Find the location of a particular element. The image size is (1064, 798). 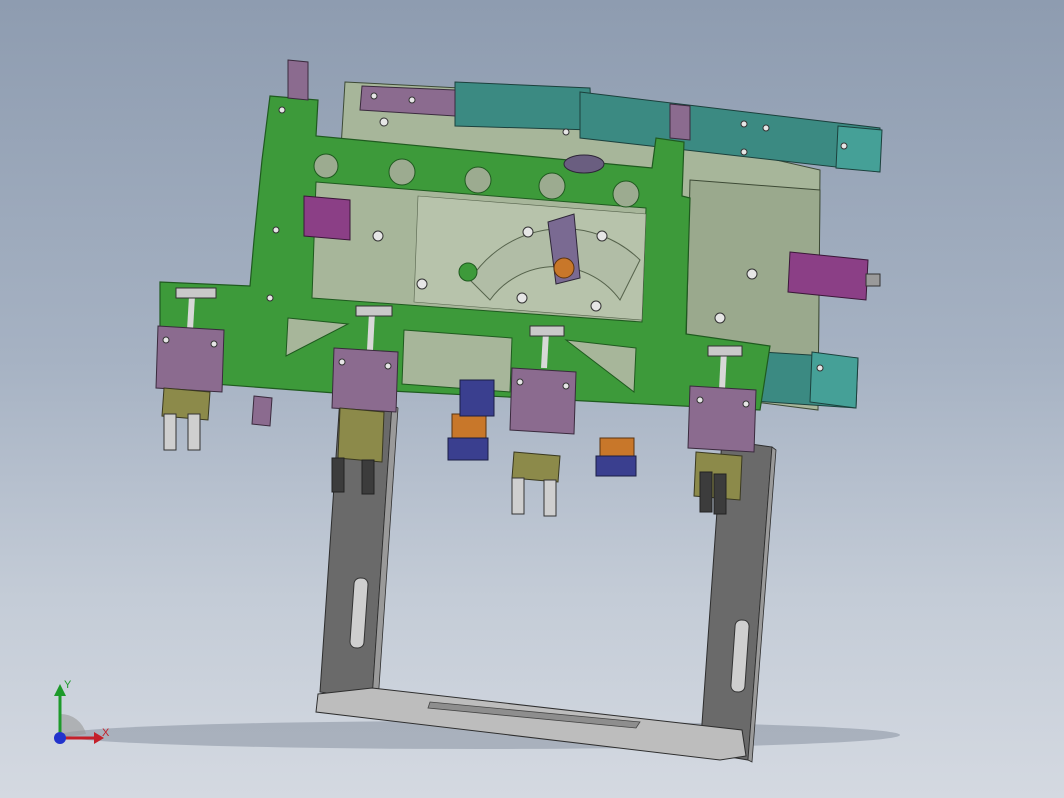

coordinate-triad-icon is located at coordinates (79, 714).